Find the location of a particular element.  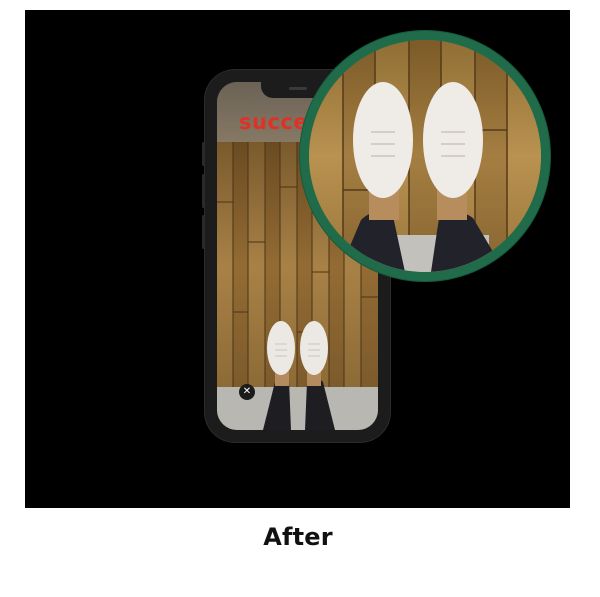

caption-label: After is located at coordinates (298, 537).